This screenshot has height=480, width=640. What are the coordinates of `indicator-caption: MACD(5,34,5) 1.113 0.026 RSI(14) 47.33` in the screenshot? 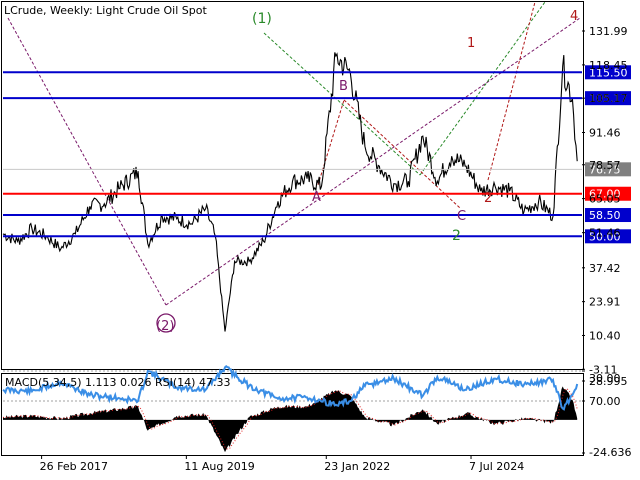 It's located at (117, 382).